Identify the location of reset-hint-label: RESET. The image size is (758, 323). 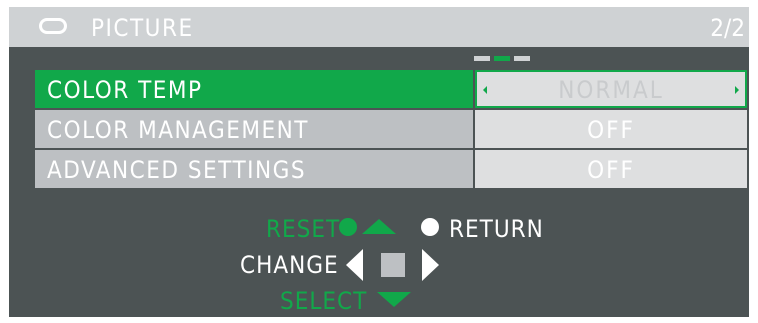
(303, 229).